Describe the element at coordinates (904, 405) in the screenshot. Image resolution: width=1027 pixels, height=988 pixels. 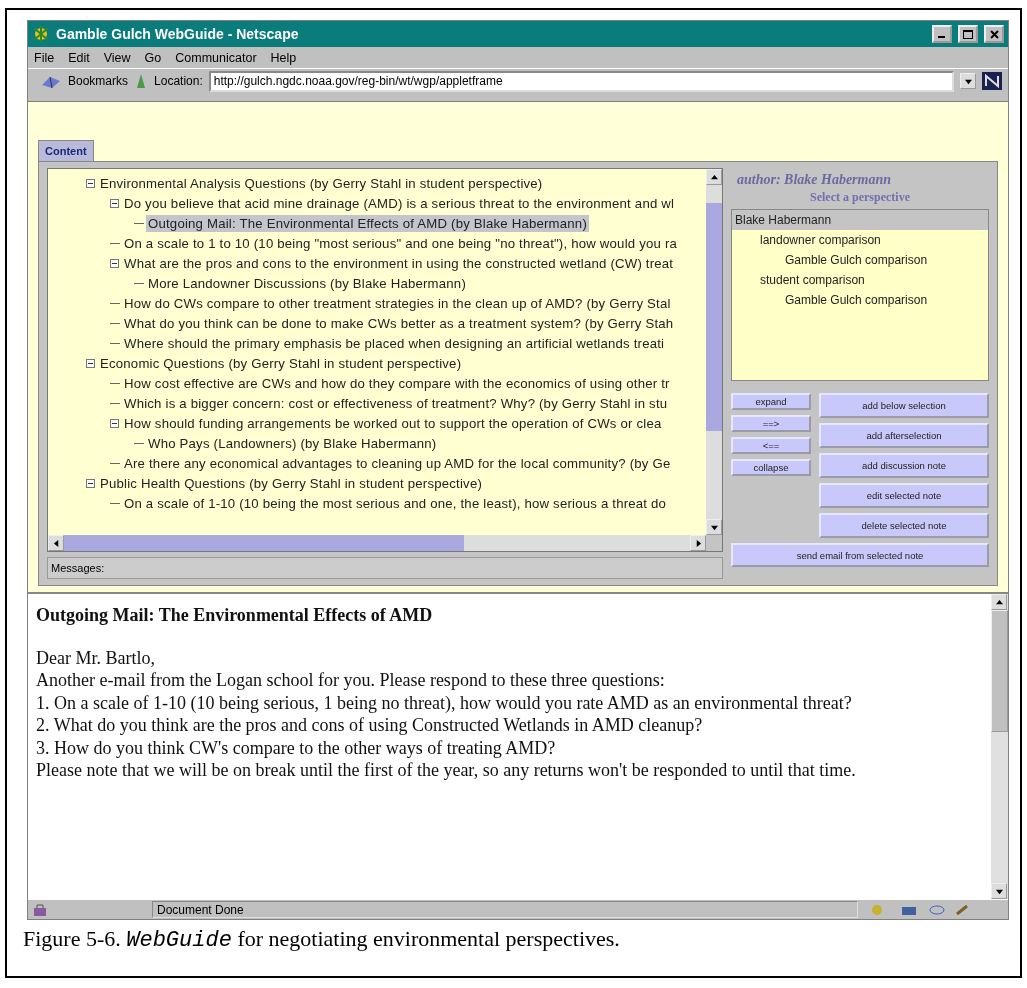
I see `note-button: add below selection` at that location.